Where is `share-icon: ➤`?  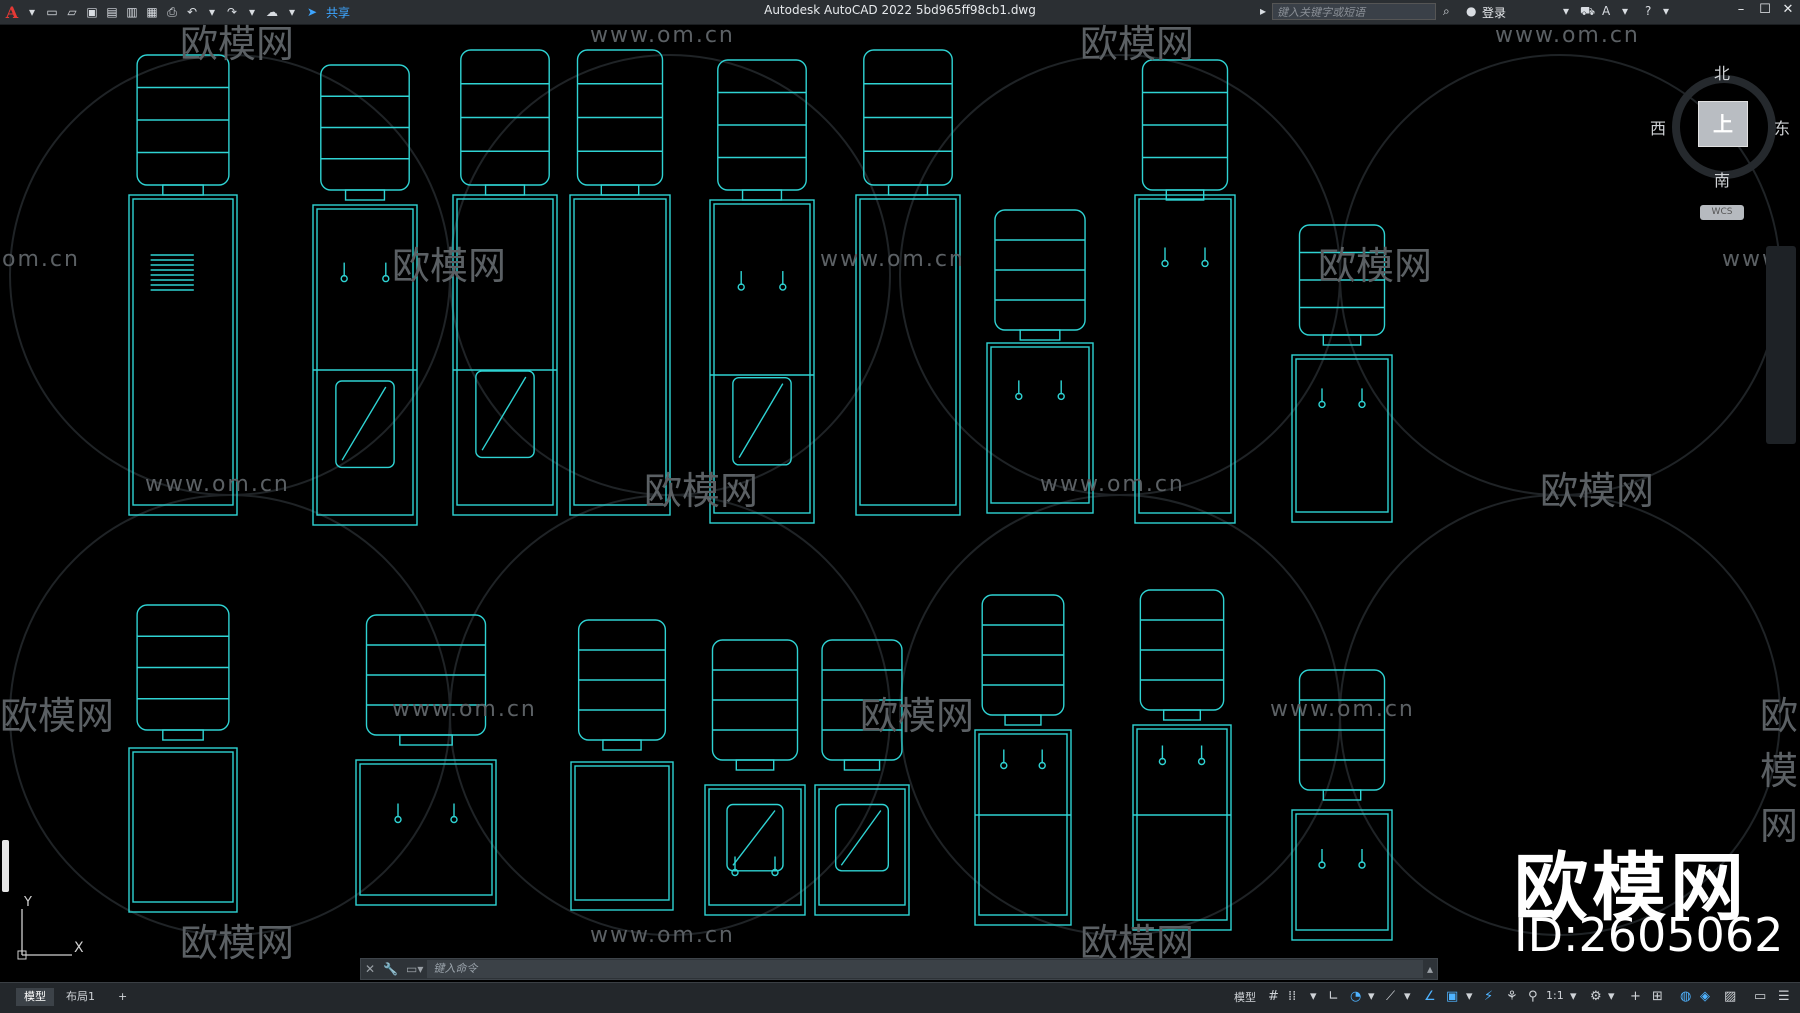 share-icon: ➤ is located at coordinates (312, 12).